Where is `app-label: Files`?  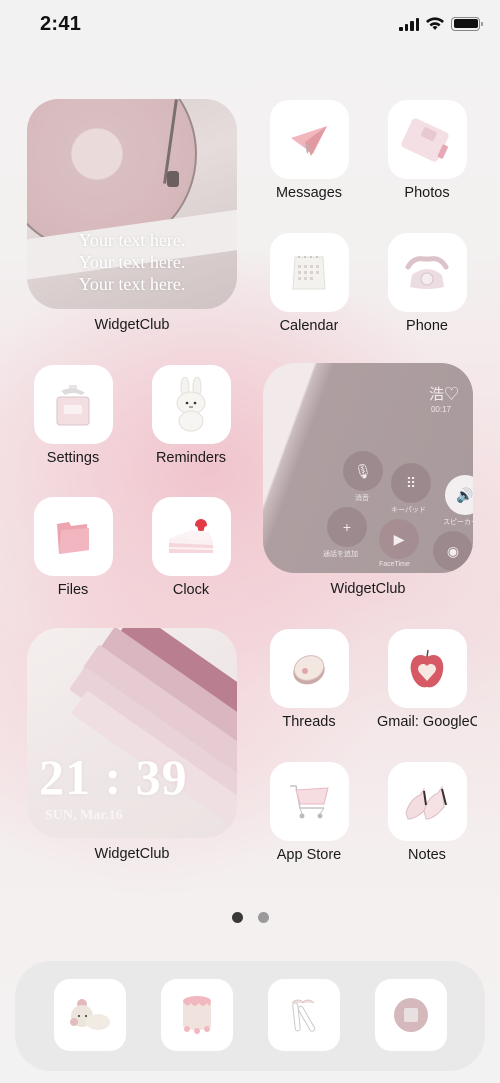 app-label: Files is located at coordinates (73, 590).